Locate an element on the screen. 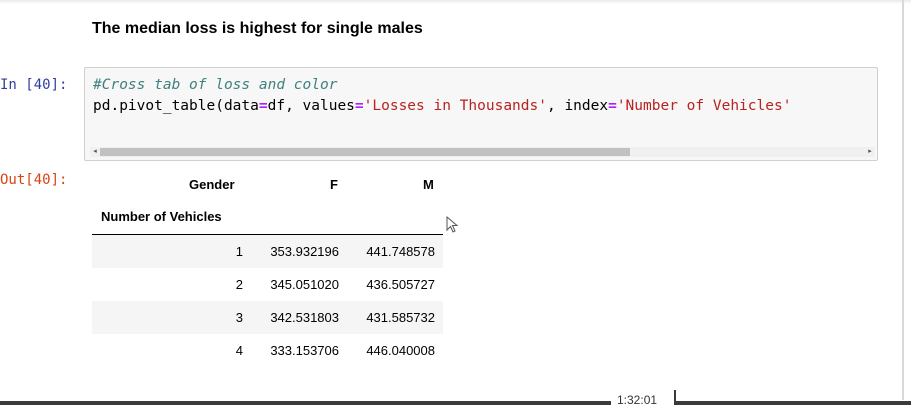 The image size is (911, 406). code-arg: df, values is located at coordinates (311, 106).